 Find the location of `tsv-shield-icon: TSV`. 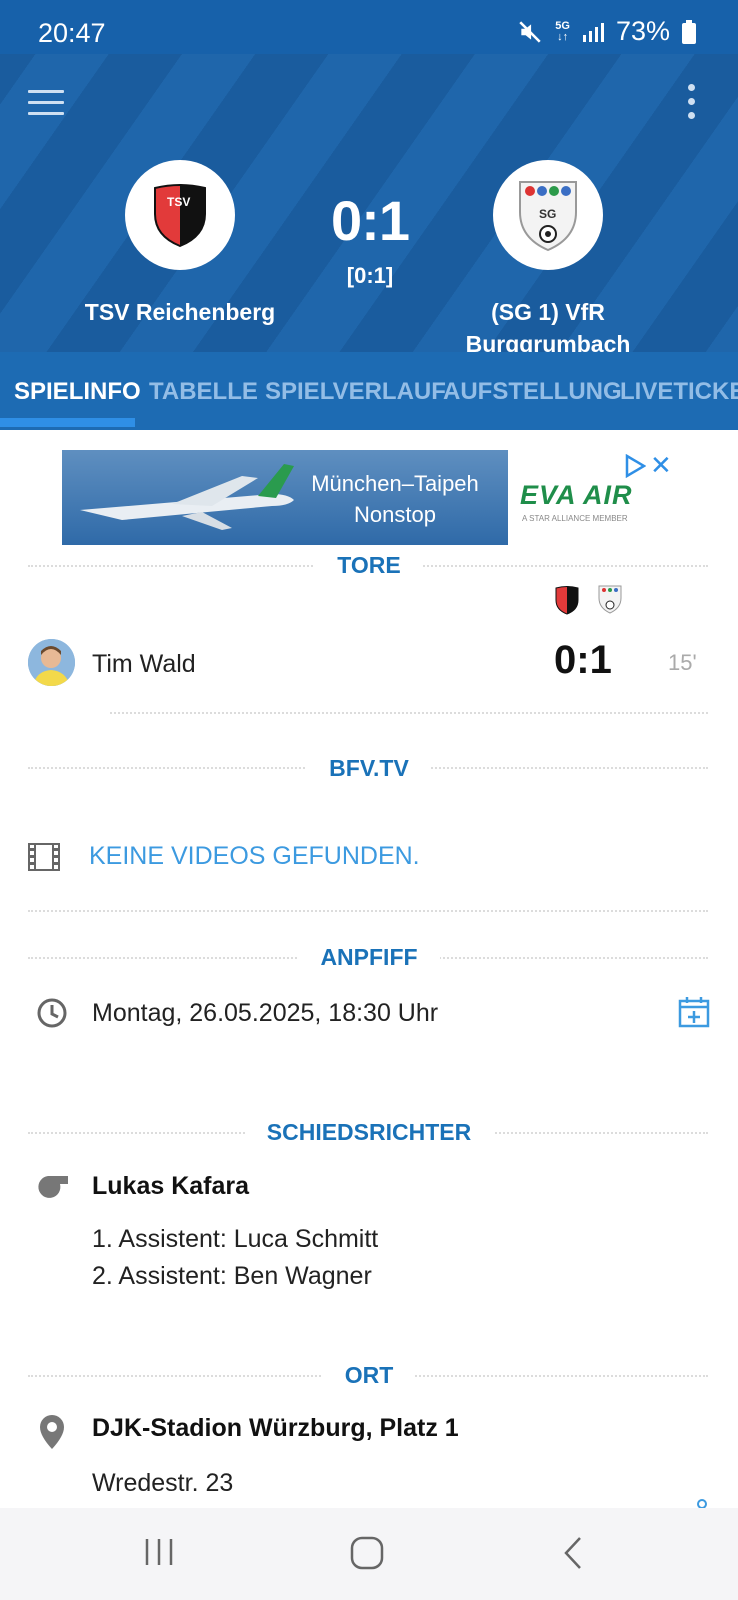

tsv-shield-icon: TSV is located at coordinates (180, 216).